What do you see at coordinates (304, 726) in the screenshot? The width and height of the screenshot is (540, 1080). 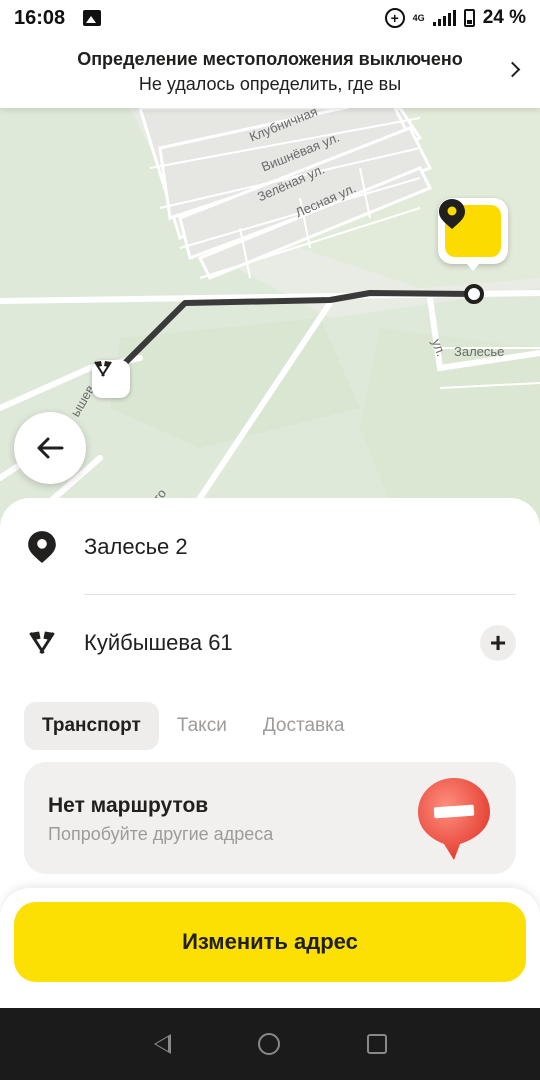 I see `tab-delivery: Доставка` at bounding box center [304, 726].